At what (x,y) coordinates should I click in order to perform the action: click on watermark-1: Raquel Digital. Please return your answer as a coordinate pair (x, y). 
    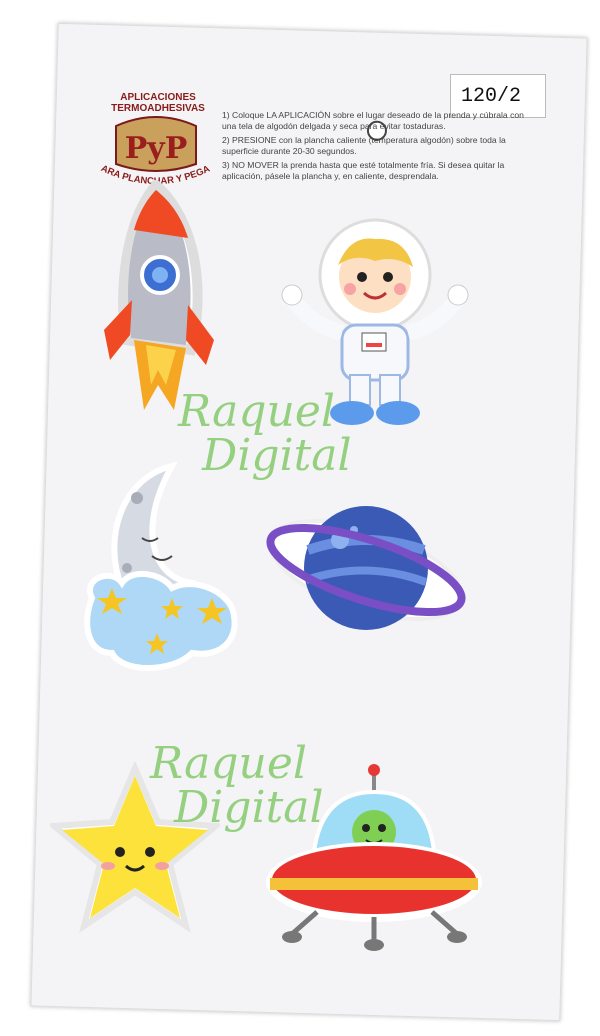
    Looking at the image, I should click on (265, 434).